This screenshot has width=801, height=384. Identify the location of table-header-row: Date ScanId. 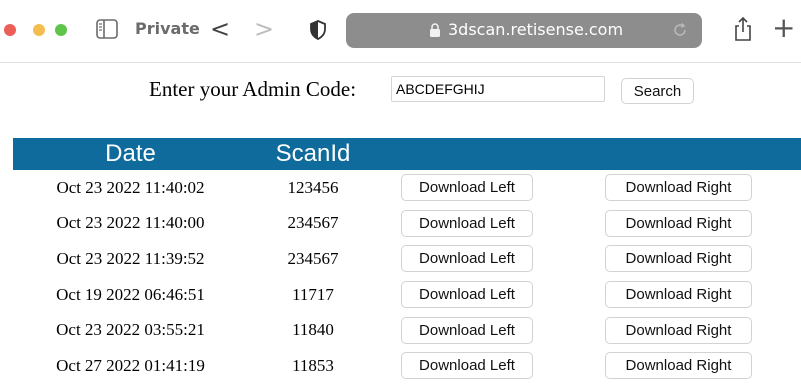
(407, 154).